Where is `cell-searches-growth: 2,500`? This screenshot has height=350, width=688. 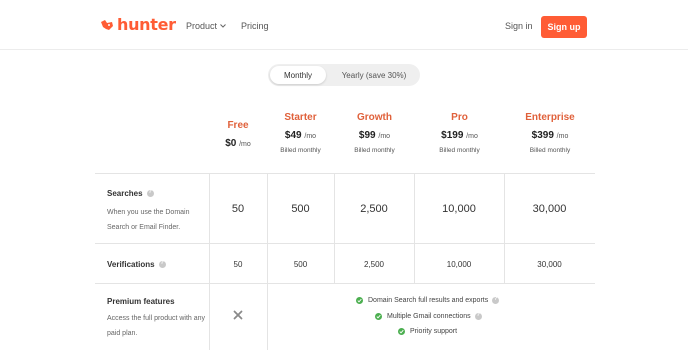
cell-searches-growth: 2,500 is located at coordinates (374, 209).